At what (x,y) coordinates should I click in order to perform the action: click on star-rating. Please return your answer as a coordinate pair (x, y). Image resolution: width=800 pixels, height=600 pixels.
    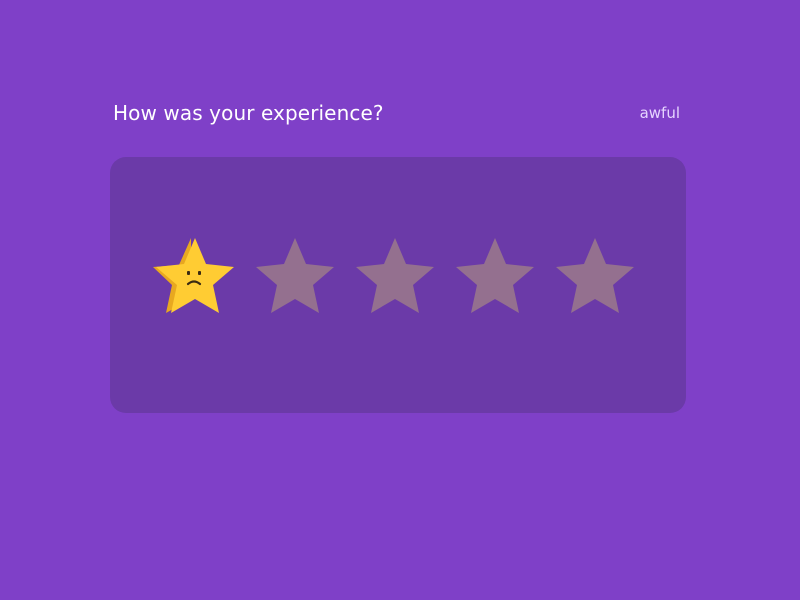
    Looking at the image, I should click on (395, 278).